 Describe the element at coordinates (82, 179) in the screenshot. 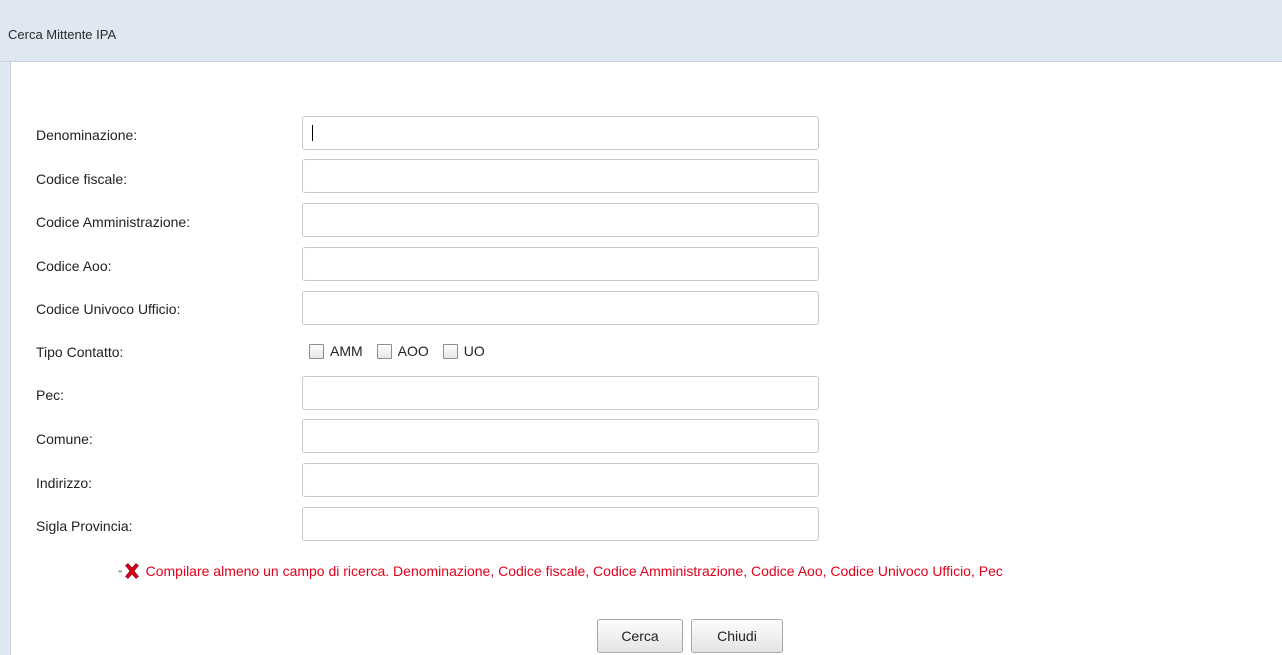

I see `codice-fiscale-label: Codice fiscale:` at that location.